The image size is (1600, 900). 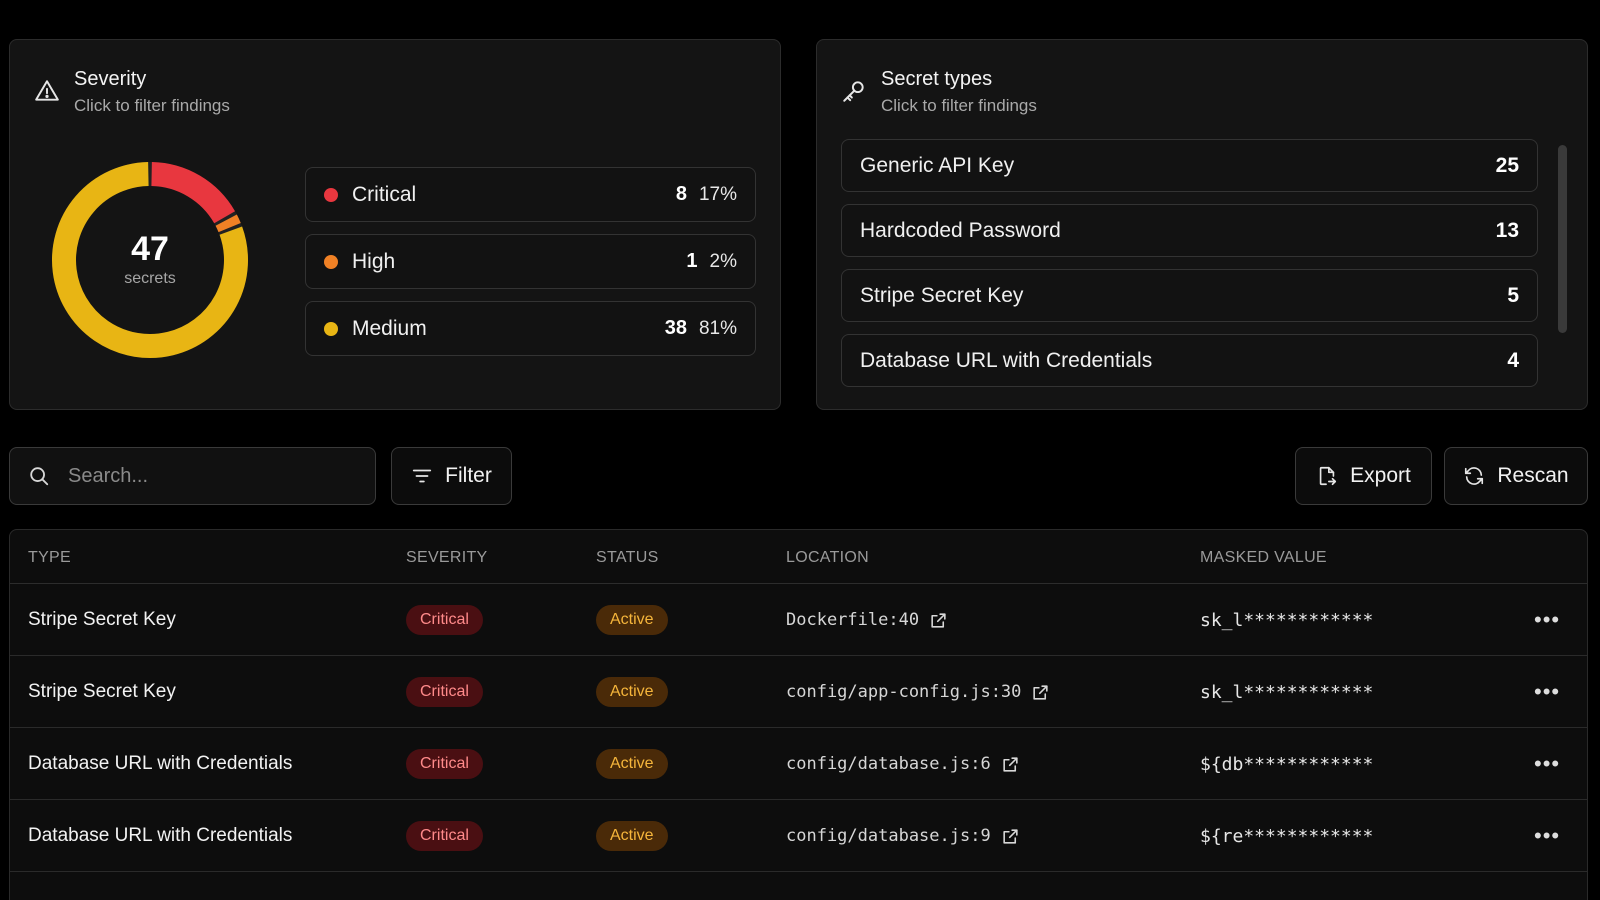 What do you see at coordinates (198, 476) in the screenshot?
I see `search-input` at bounding box center [198, 476].